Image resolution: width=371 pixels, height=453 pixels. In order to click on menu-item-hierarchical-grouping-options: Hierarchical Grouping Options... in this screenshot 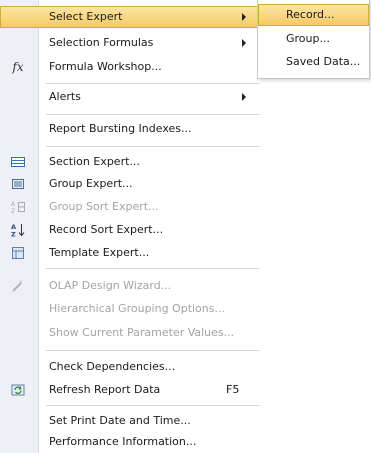, I will do `click(131, 309)`.